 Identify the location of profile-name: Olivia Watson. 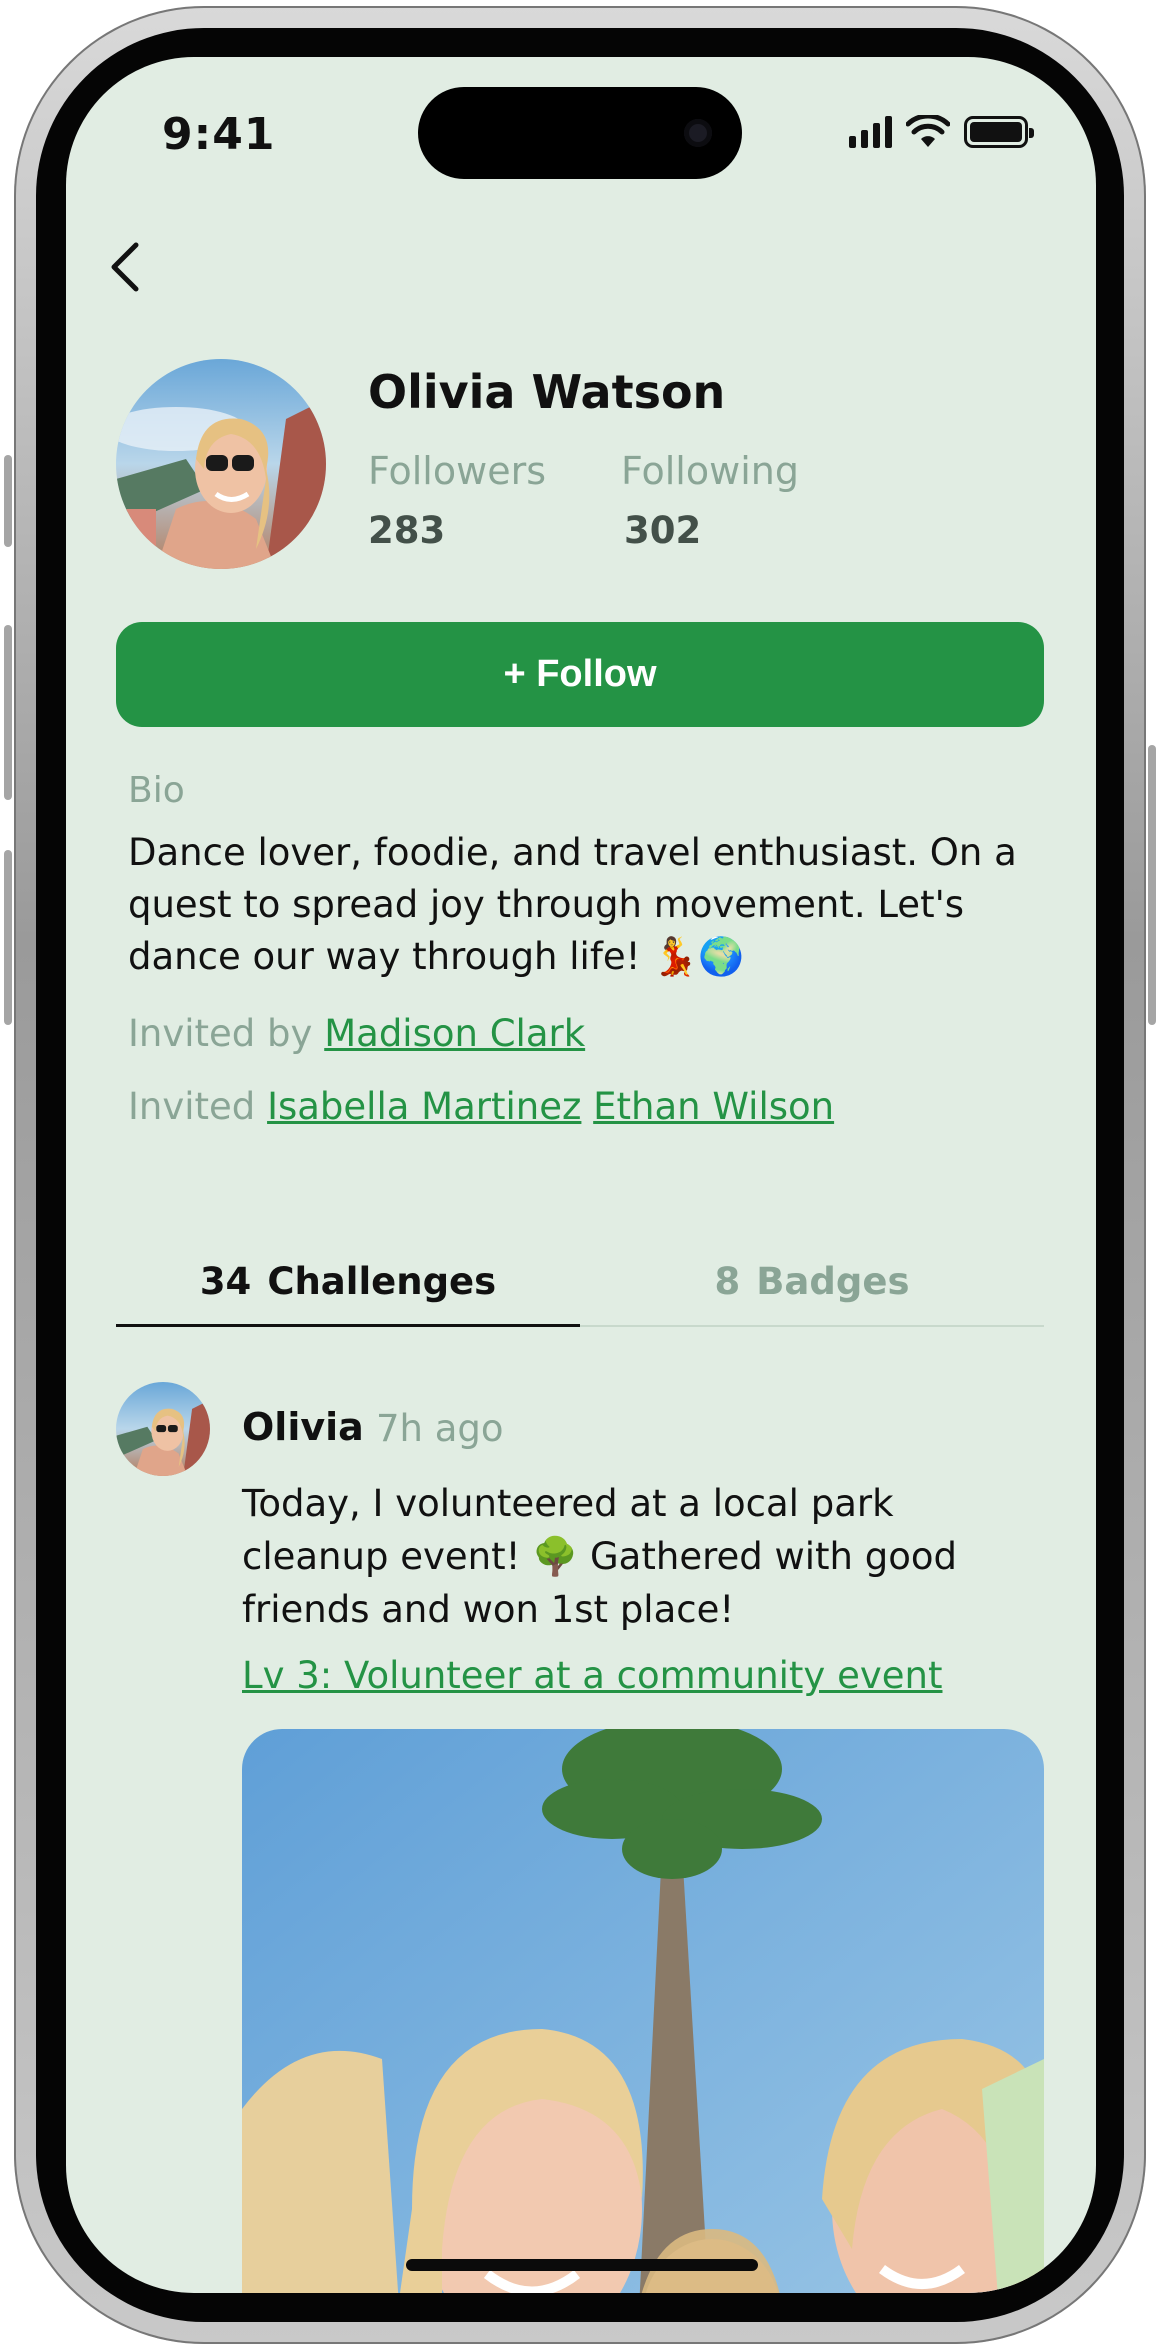
(547, 392).